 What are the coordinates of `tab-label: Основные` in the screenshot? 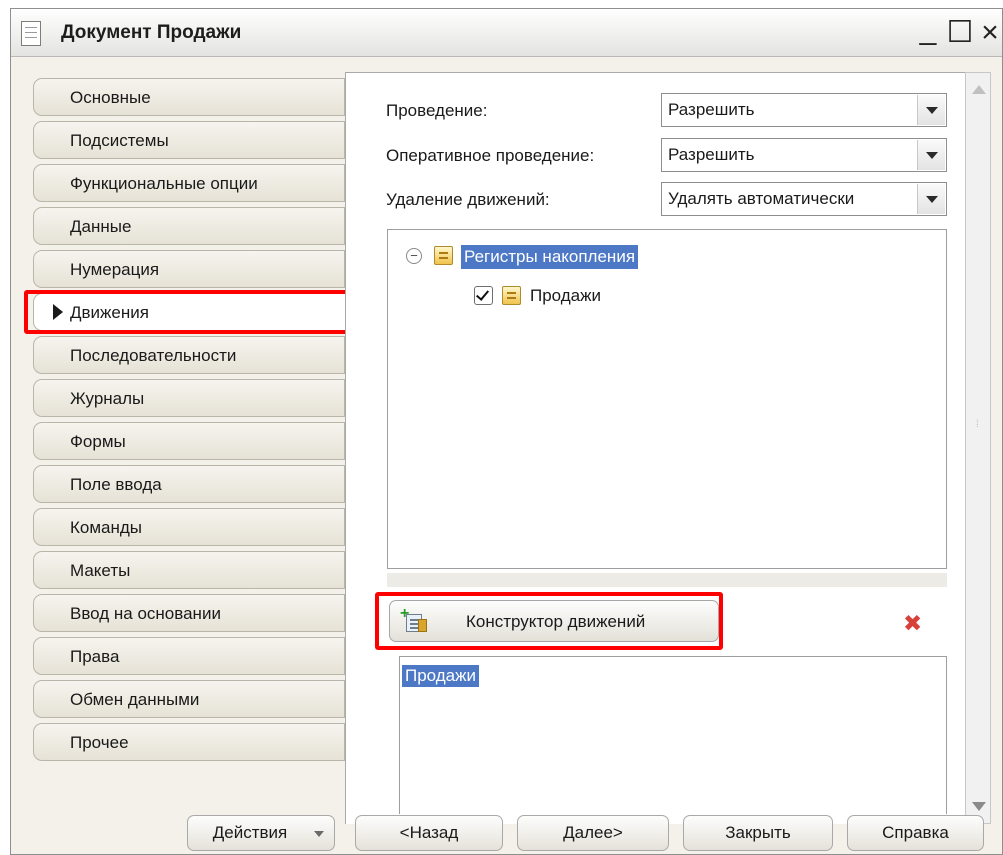 It's located at (110, 97).